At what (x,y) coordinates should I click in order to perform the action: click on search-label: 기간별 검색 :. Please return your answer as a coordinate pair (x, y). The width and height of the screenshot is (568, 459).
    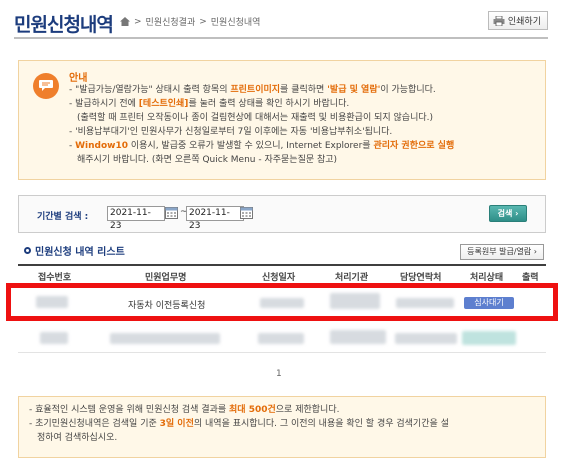
    Looking at the image, I should click on (63, 217).